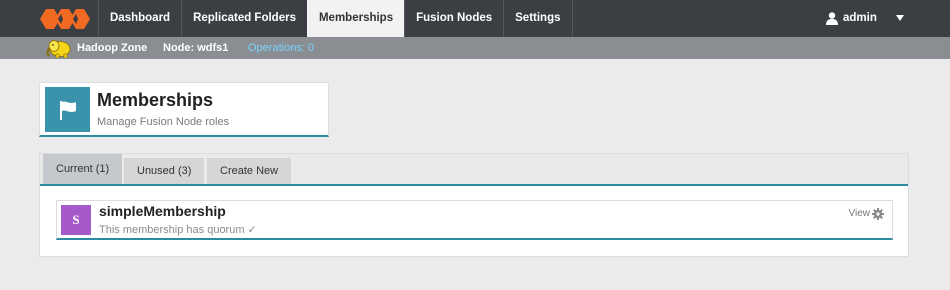 The image size is (950, 290). What do you see at coordinates (832, 18) in the screenshot?
I see `user-icon` at bounding box center [832, 18].